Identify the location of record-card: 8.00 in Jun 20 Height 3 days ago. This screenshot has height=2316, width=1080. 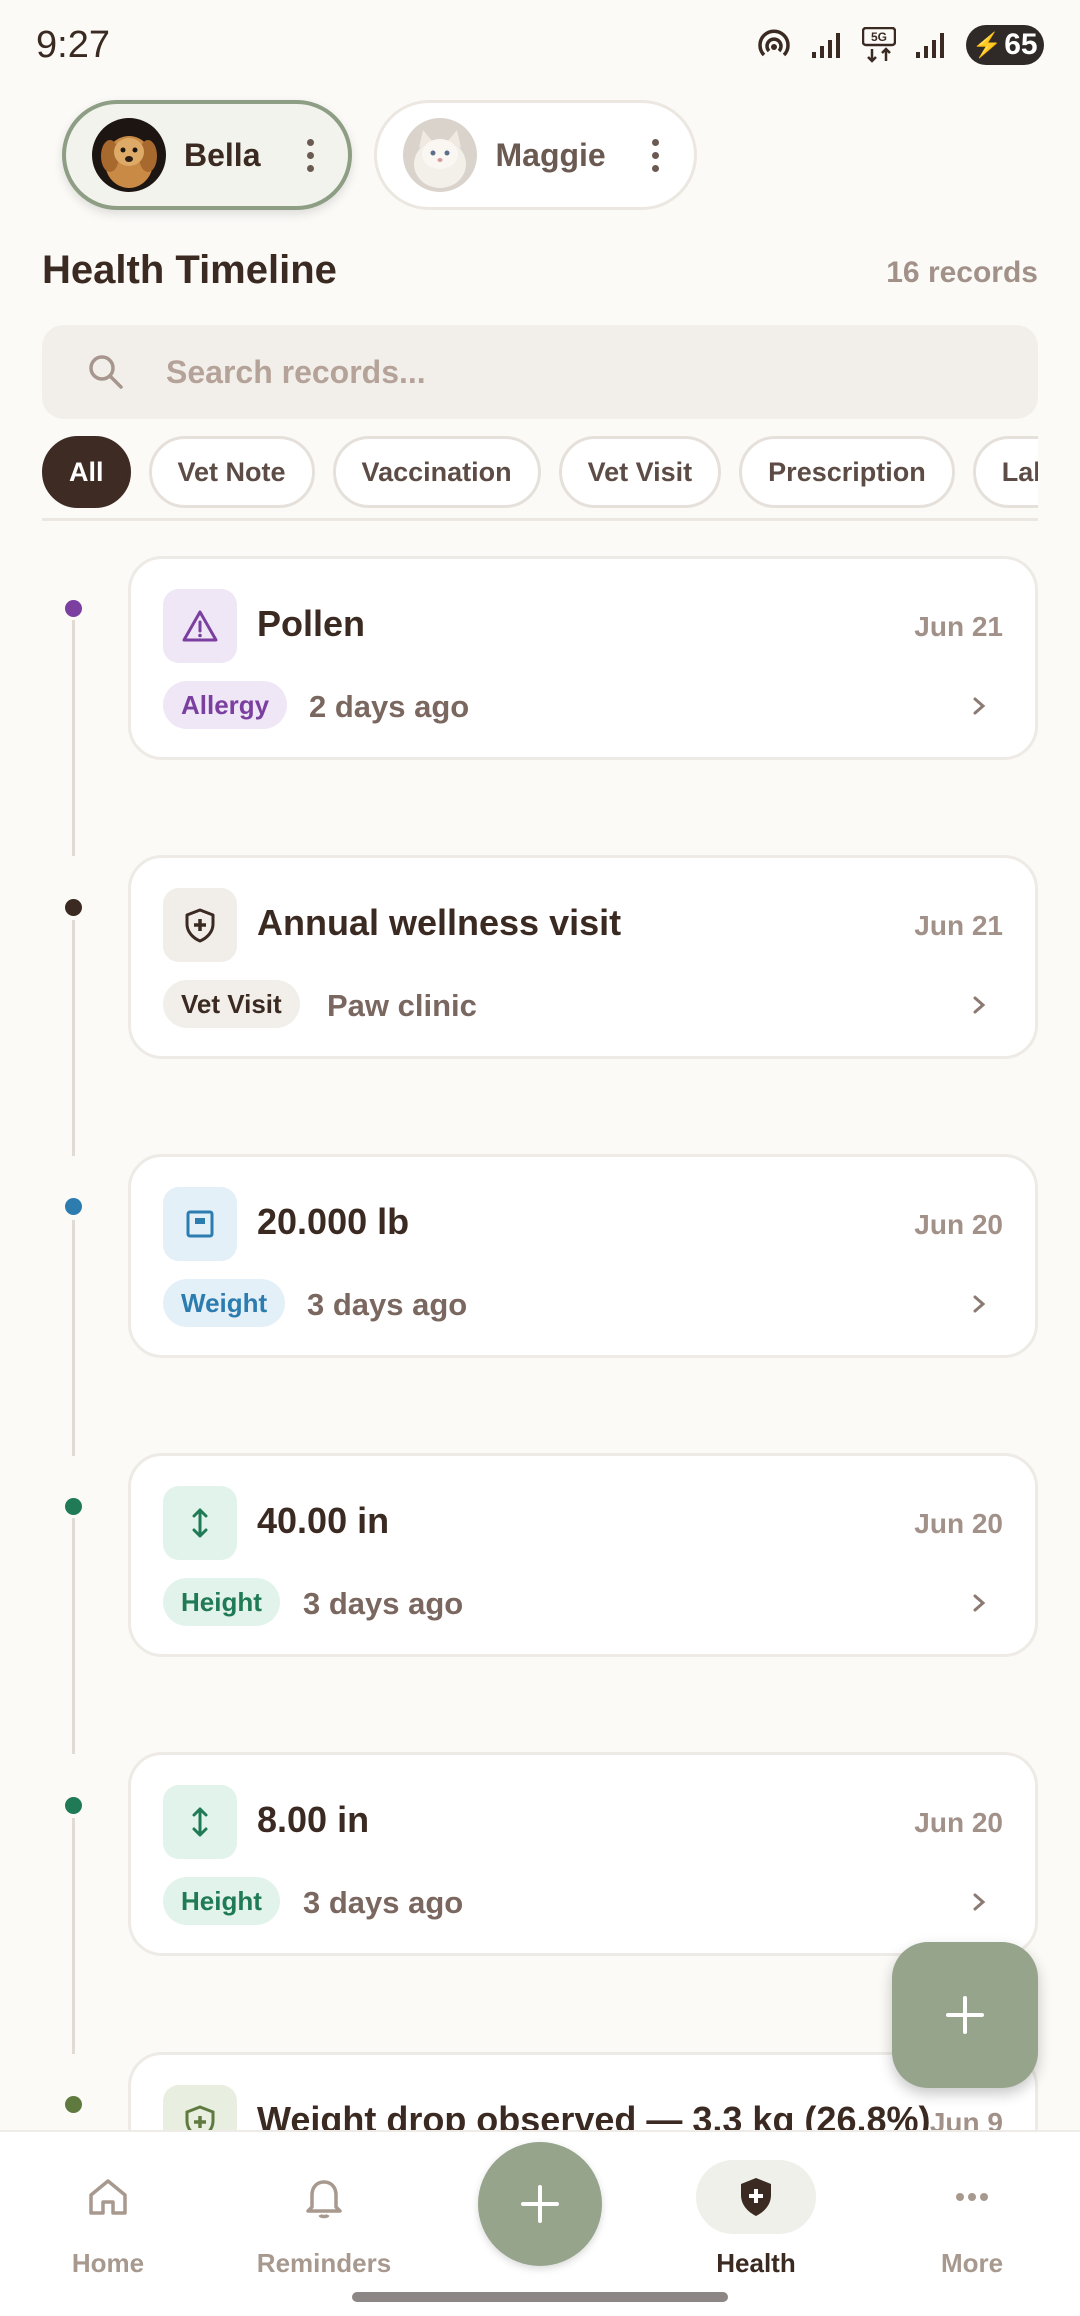
(583, 1854).